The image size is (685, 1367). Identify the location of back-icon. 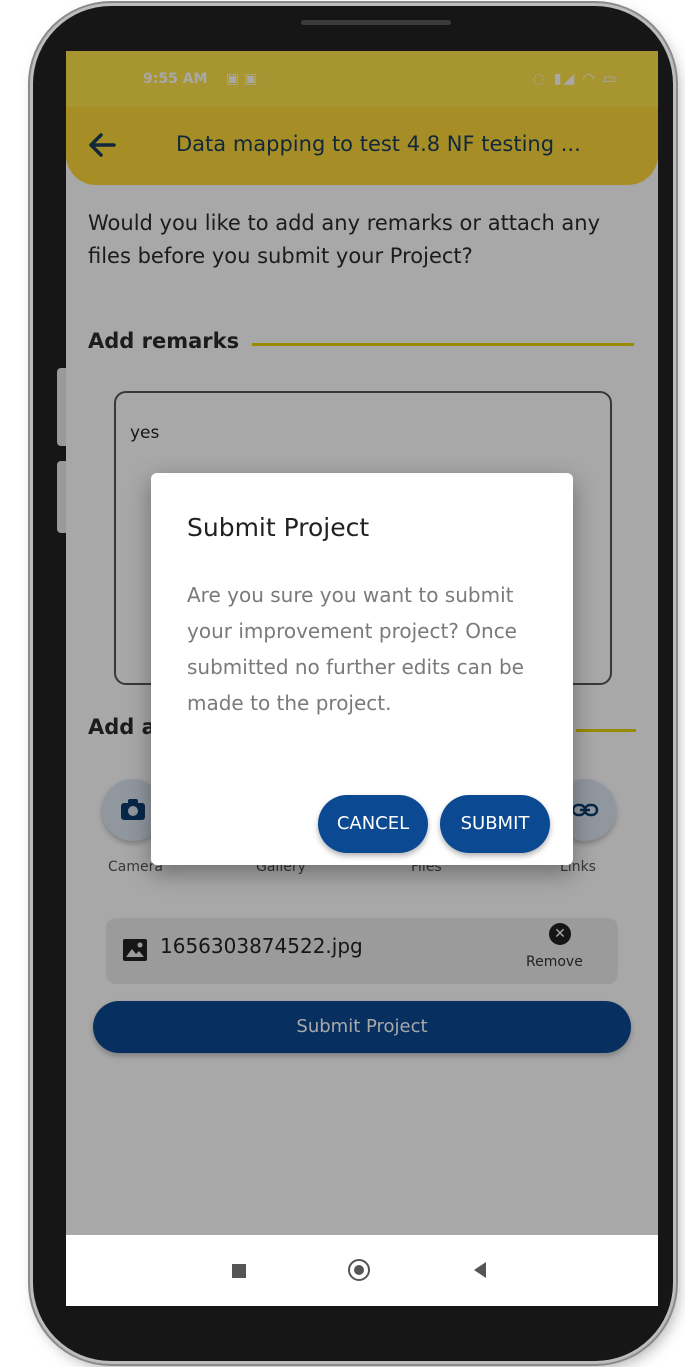
(480, 1270).